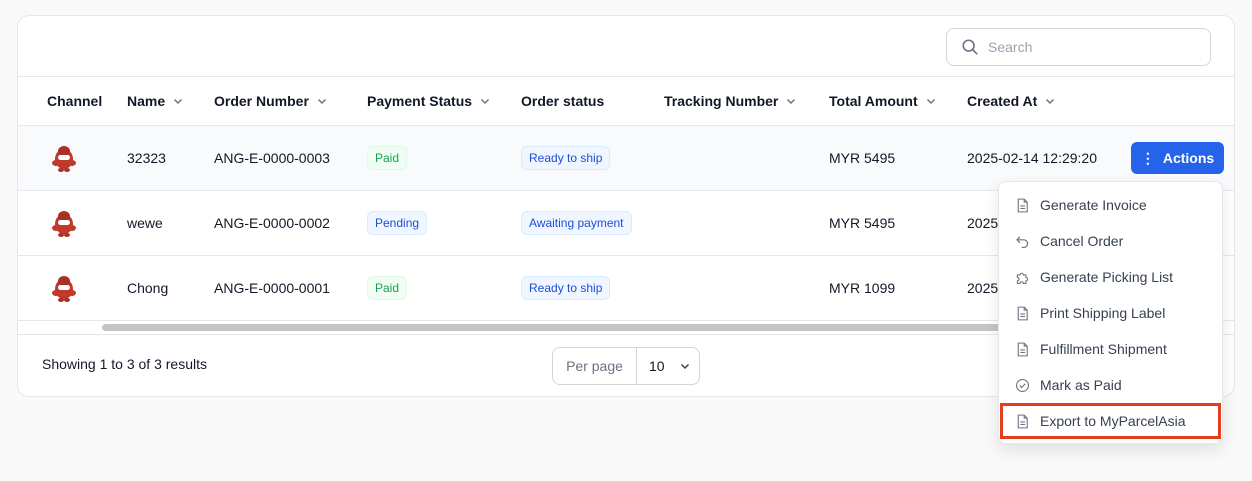 The image size is (1252, 481). Describe the element at coordinates (657, 366) in the screenshot. I see `per-page-value: 10` at that location.